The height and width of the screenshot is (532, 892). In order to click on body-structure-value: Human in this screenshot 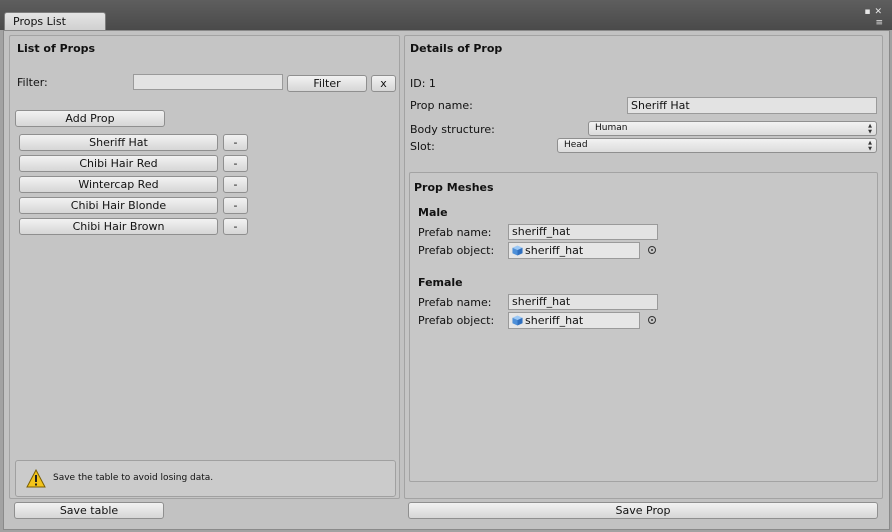, I will do `click(611, 128)`.